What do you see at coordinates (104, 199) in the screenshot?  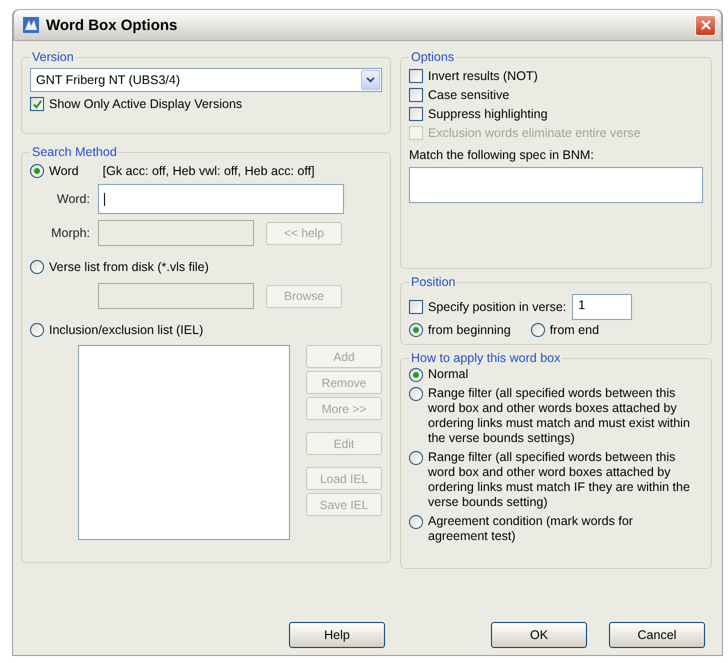 I see `text-cursor` at bounding box center [104, 199].